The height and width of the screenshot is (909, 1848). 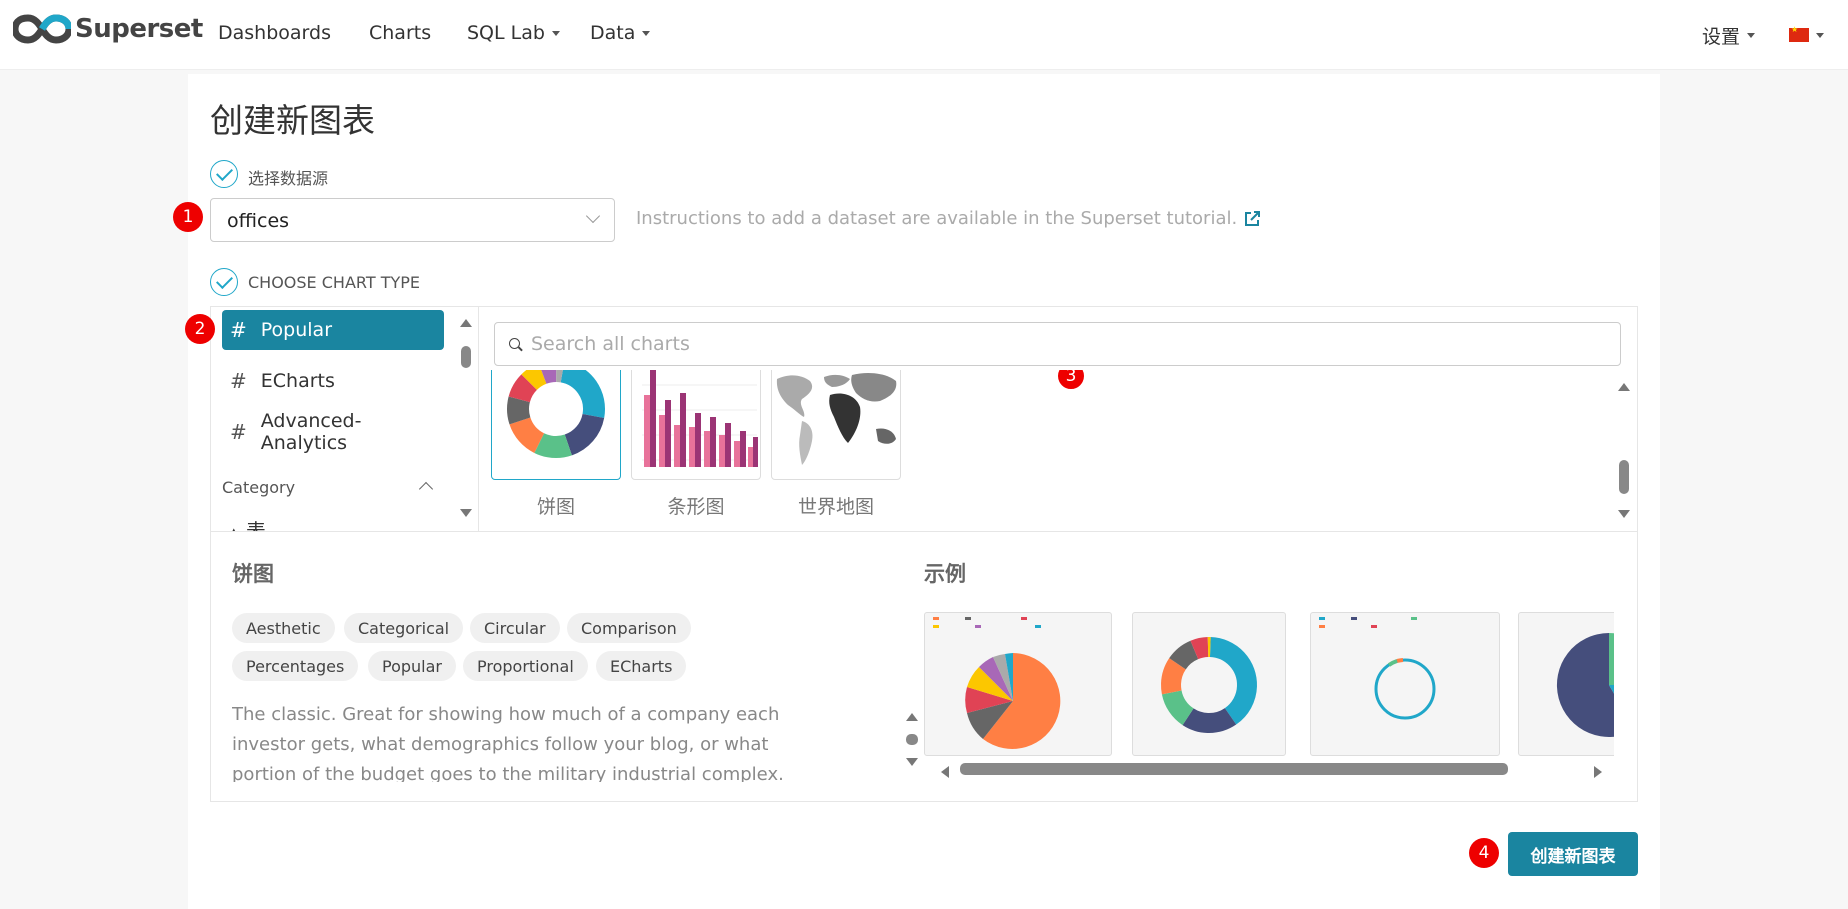 What do you see at coordinates (1721, 37) in the screenshot?
I see `nav-settings-label: 设置` at bounding box center [1721, 37].